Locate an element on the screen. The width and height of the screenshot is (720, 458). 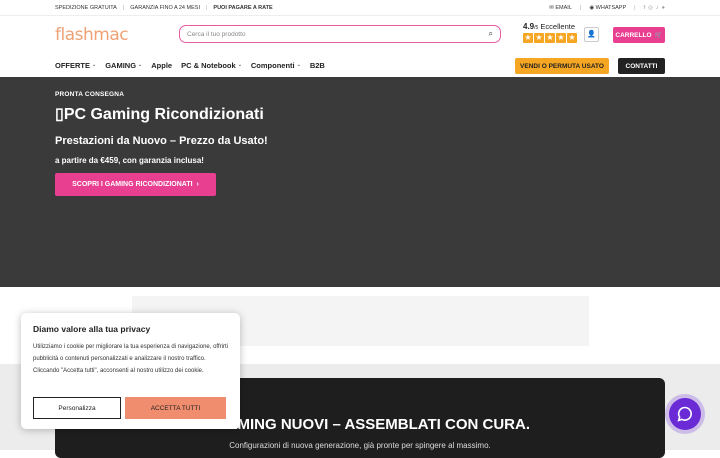
logo: flashmac is located at coordinates (117, 35).